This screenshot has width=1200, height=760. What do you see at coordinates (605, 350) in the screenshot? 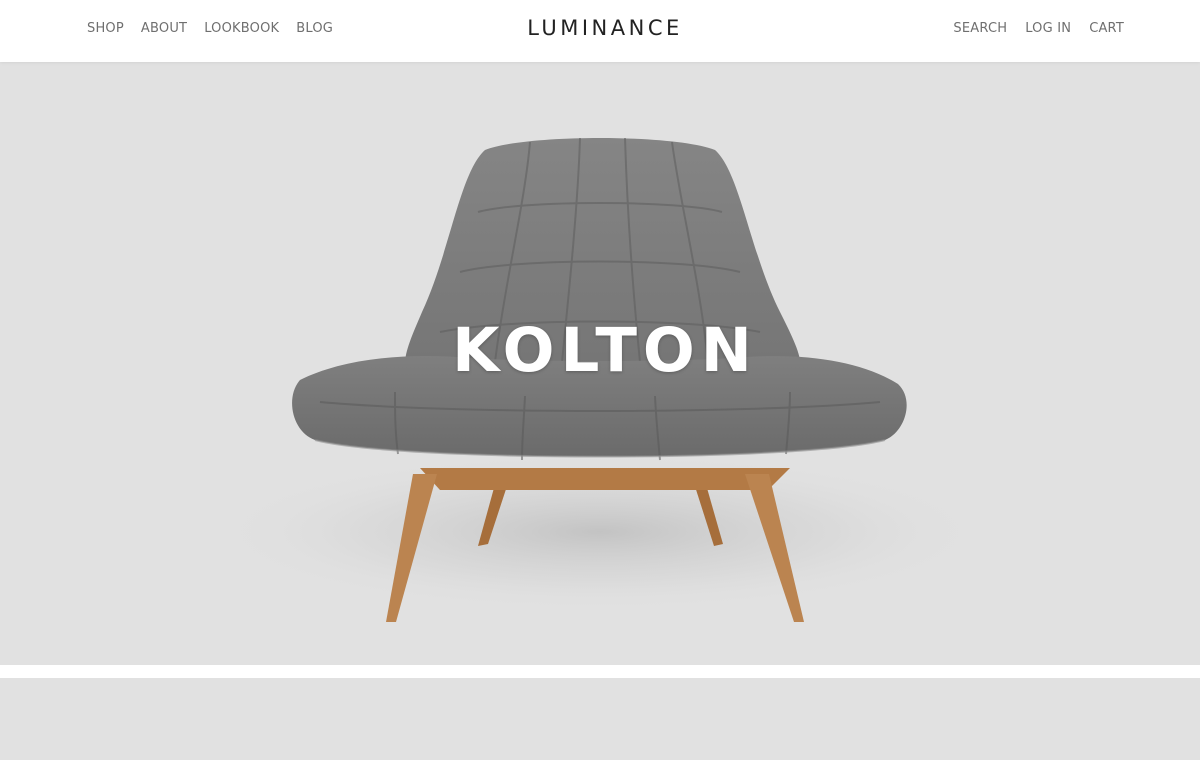
I see `hero-title: KOLTON` at bounding box center [605, 350].